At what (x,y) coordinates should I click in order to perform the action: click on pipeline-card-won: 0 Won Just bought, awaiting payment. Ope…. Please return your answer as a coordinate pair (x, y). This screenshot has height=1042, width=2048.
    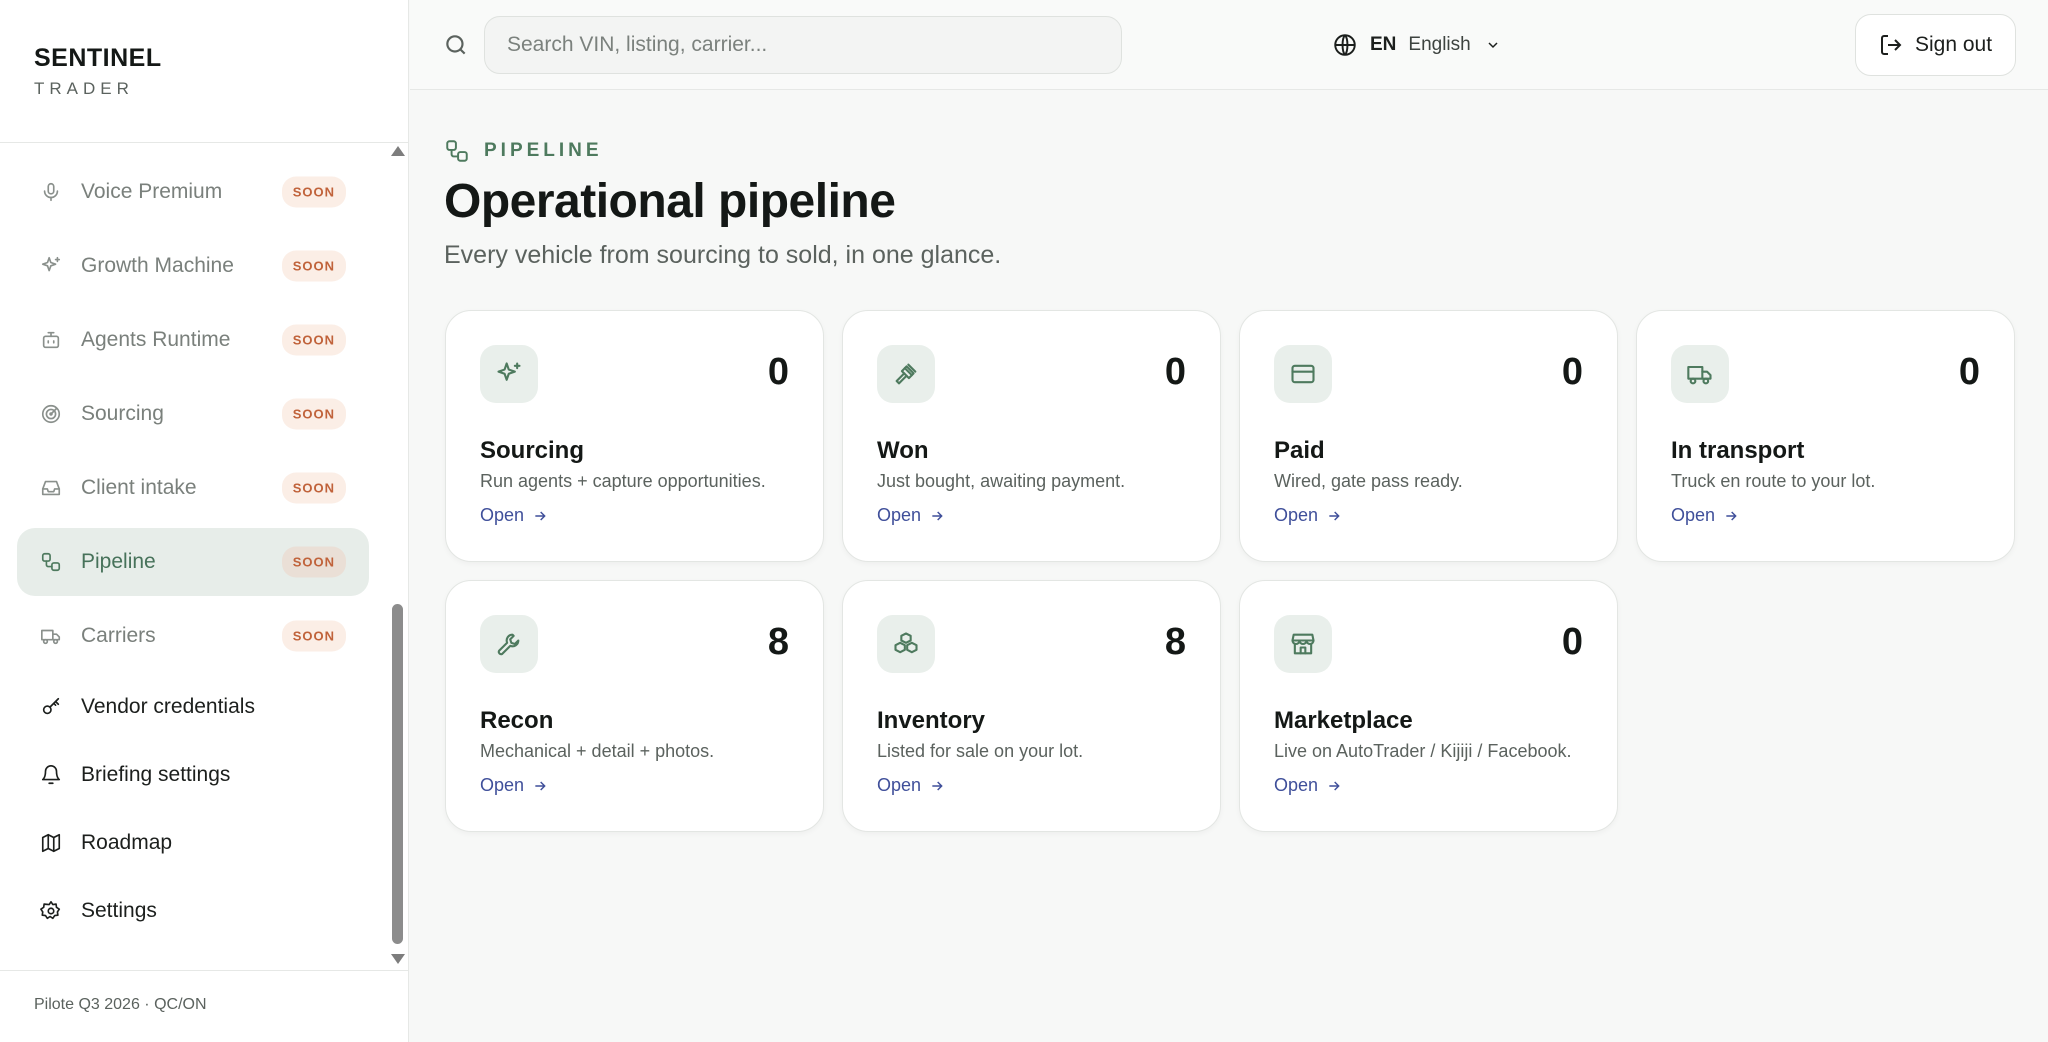
    Looking at the image, I should click on (1031, 436).